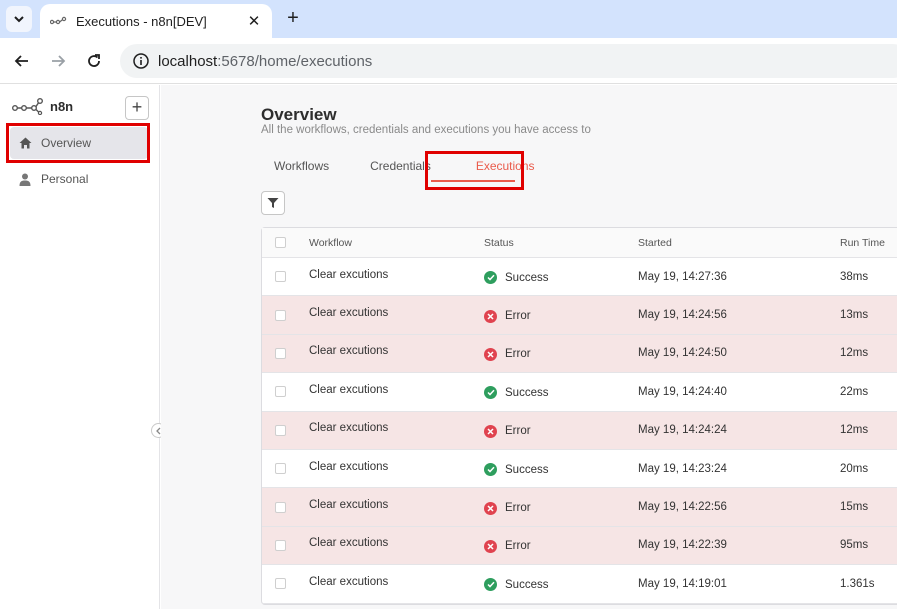 The height and width of the screenshot is (609, 897). I want to click on n8n-favicon-icon, so click(59, 21).